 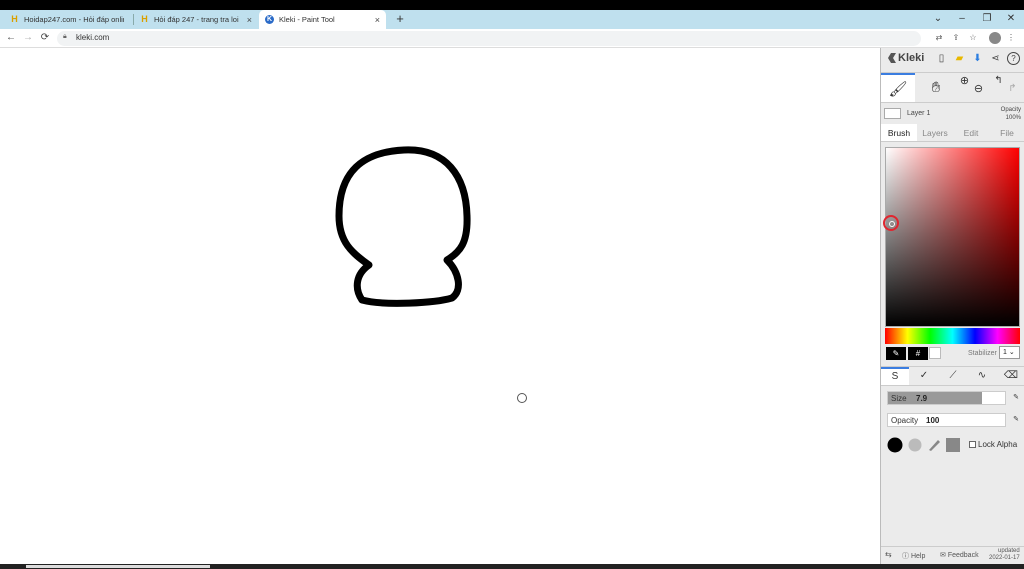 I want to click on layer-opacity: Opacity 100%, so click(x=1011, y=114).